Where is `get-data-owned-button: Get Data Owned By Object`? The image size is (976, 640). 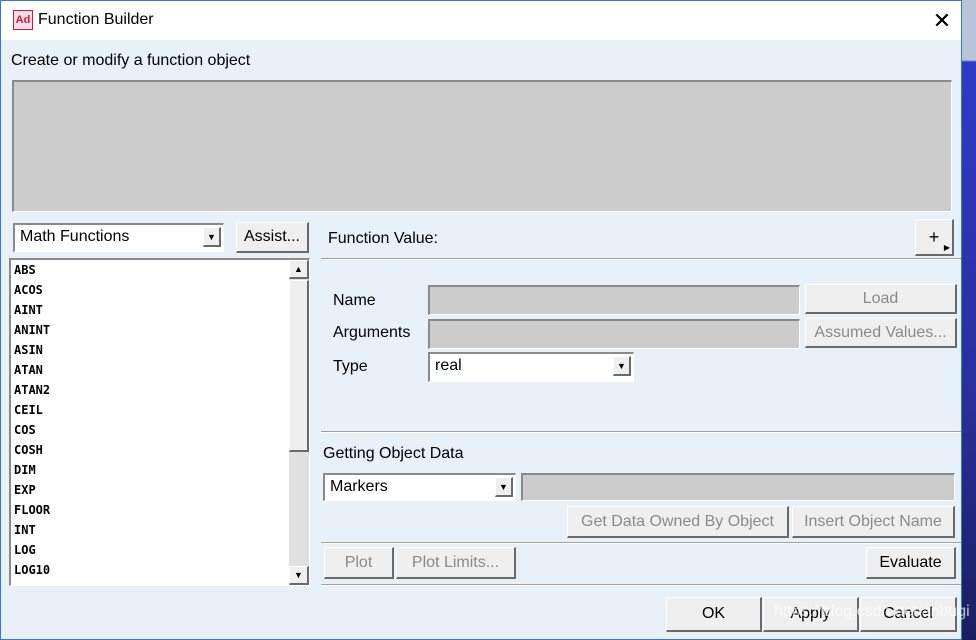
get-data-owned-button: Get Data Owned By Object is located at coordinates (678, 522).